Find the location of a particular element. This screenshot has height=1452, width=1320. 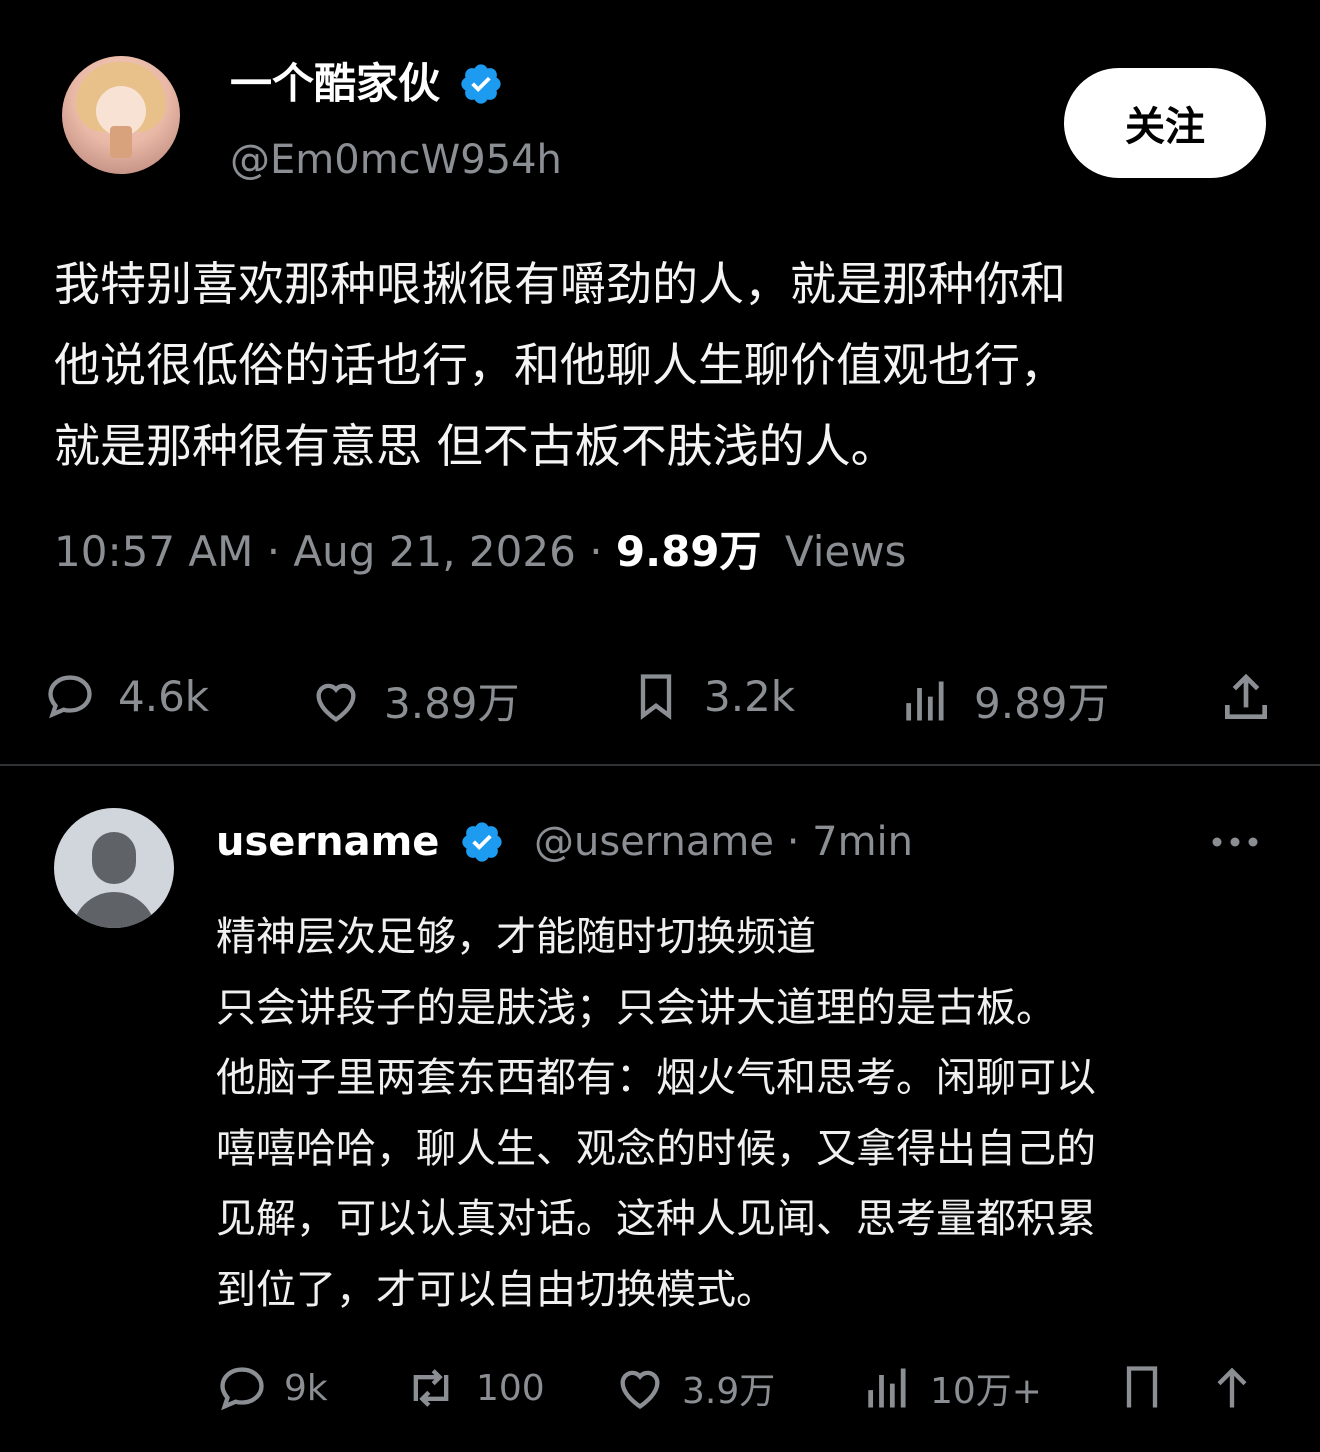

more-icon is located at coordinates (1235, 842).